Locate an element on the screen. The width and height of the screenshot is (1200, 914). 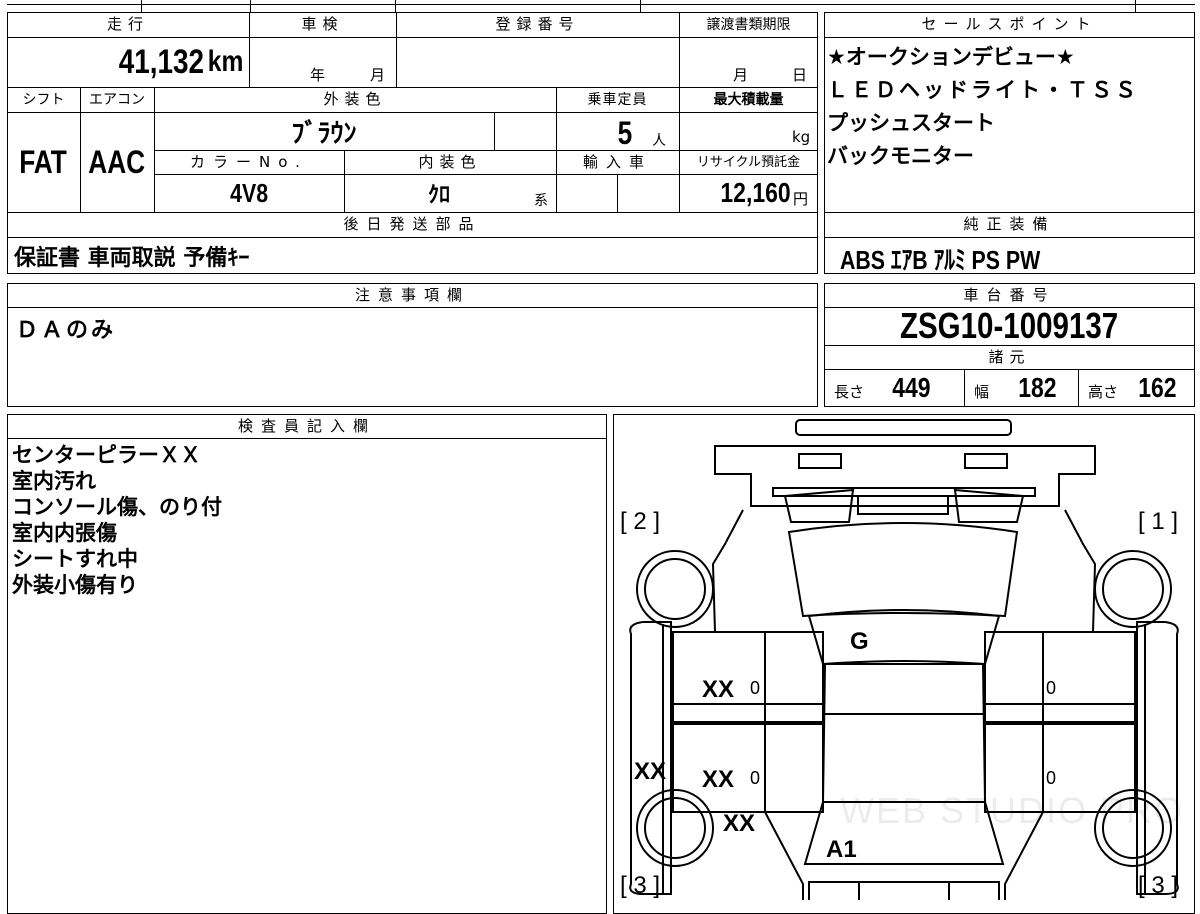
recycle-value: 12,160 is located at coordinates (755, 192).